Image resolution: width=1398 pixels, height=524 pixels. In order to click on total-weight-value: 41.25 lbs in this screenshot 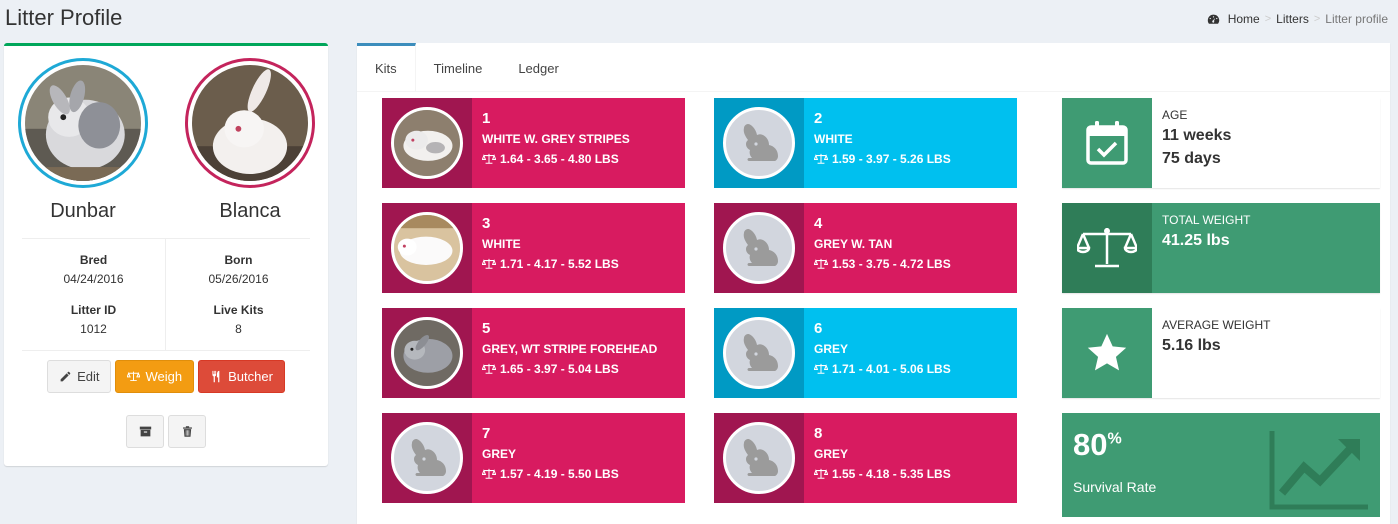, I will do `click(1196, 240)`.